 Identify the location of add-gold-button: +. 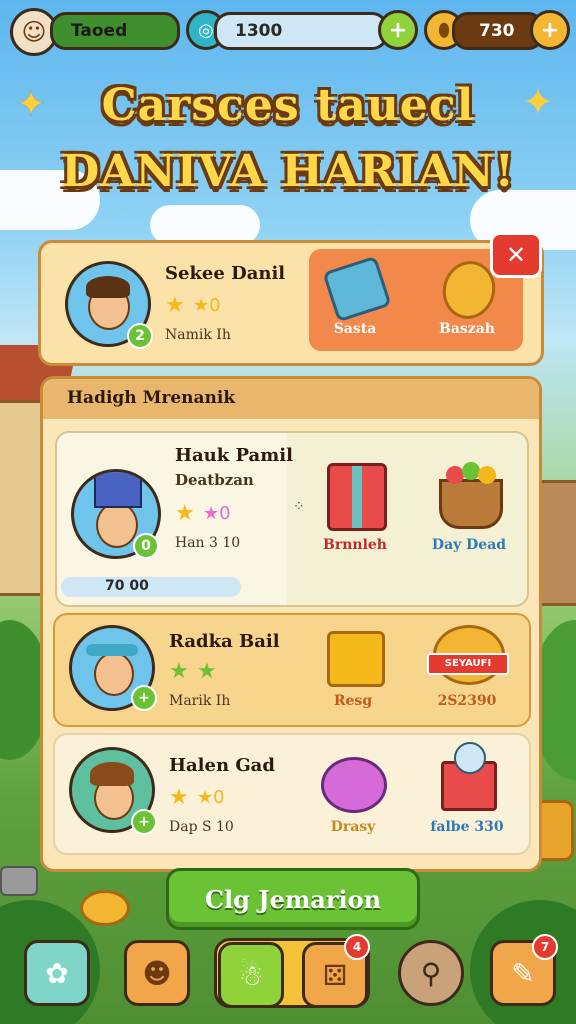
(550, 30).